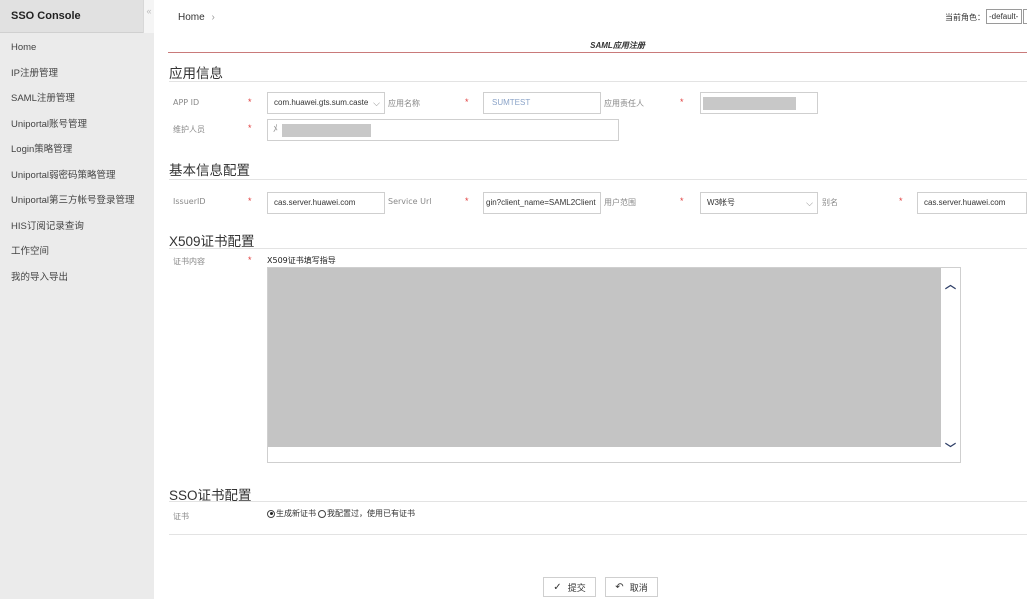 The height and width of the screenshot is (599, 1027). I want to click on current-role-label: 当前角色：, so click(965, 17).